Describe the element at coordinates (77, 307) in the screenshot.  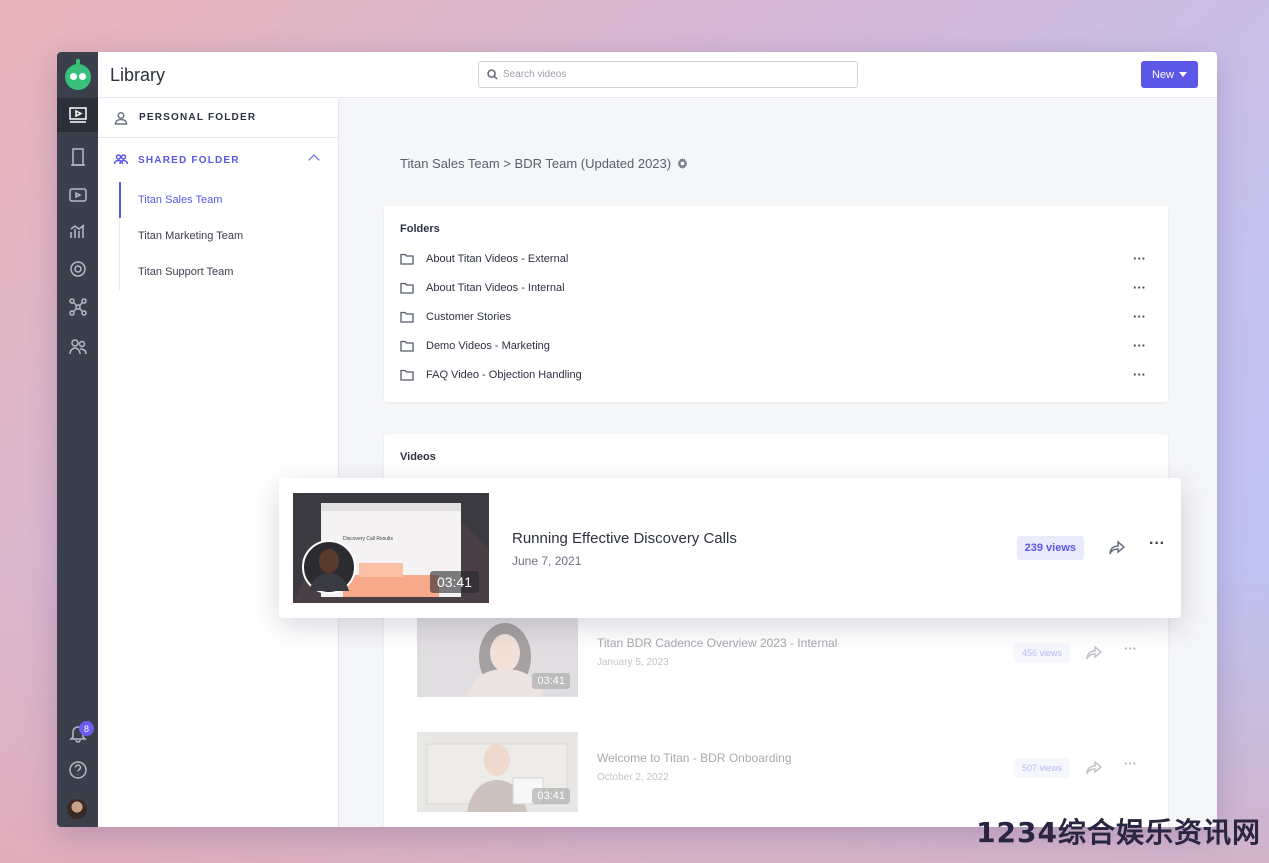
I see `network-icon` at that location.